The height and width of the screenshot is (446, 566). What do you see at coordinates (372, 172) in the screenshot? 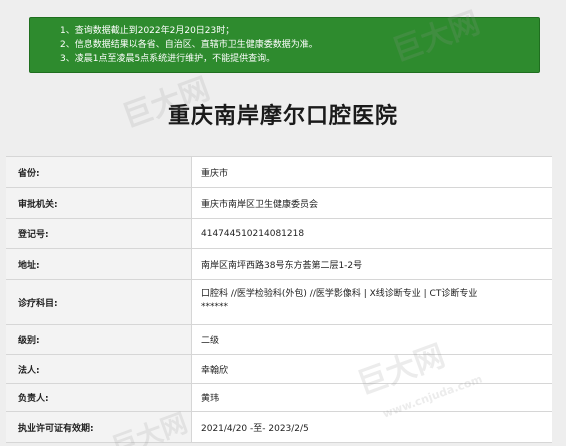
I see `info-value: 重庆市` at bounding box center [372, 172].